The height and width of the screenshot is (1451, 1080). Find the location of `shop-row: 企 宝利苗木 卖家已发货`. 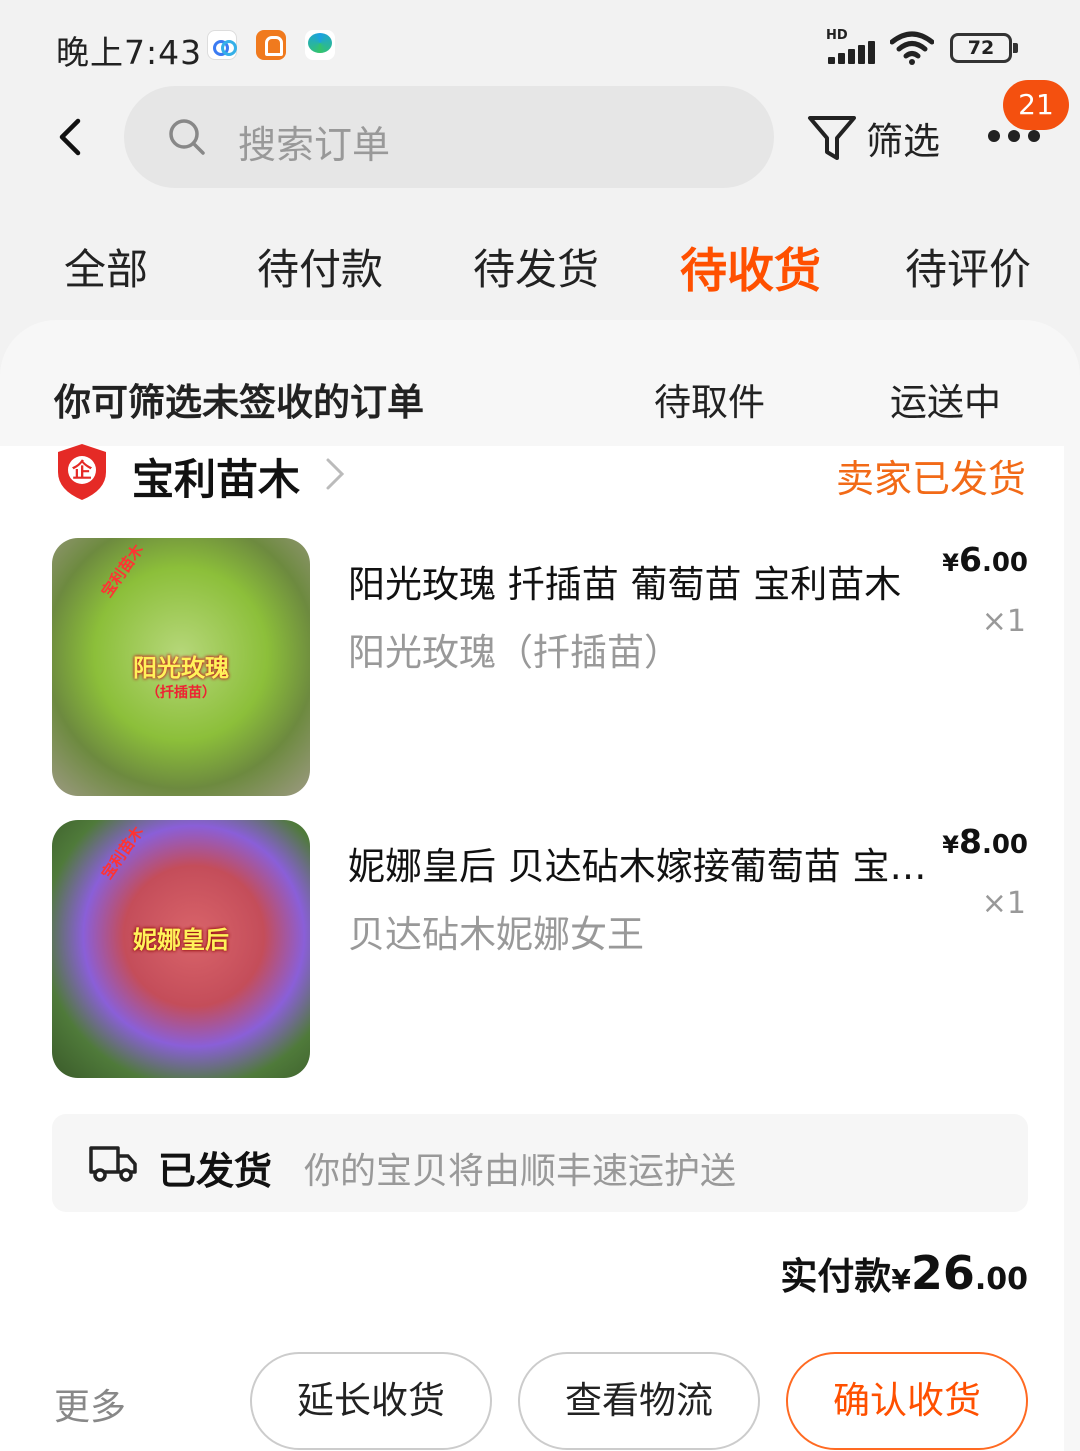

shop-row: 企 宝利苗木 卖家已发货 is located at coordinates (544, 475).